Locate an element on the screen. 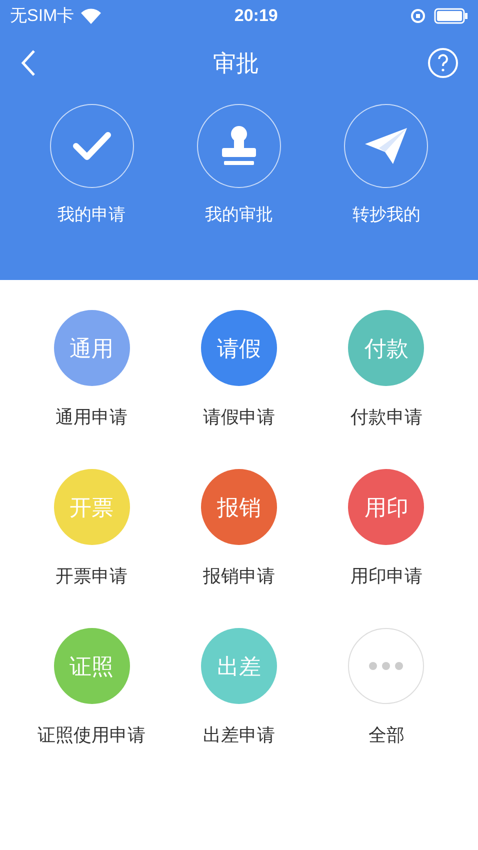 The width and height of the screenshot is (478, 850). app-label: 用印申请 is located at coordinates (386, 576).